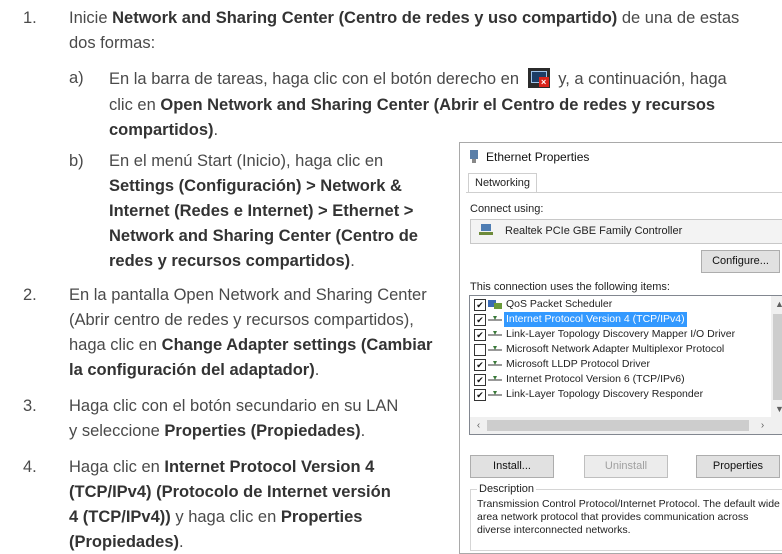 This screenshot has width=782, height=554. Describe the element at coordinates (605, 394) in the screenshot. I see `item-label: Link-Layer Topology Discovery Responder` at that location.